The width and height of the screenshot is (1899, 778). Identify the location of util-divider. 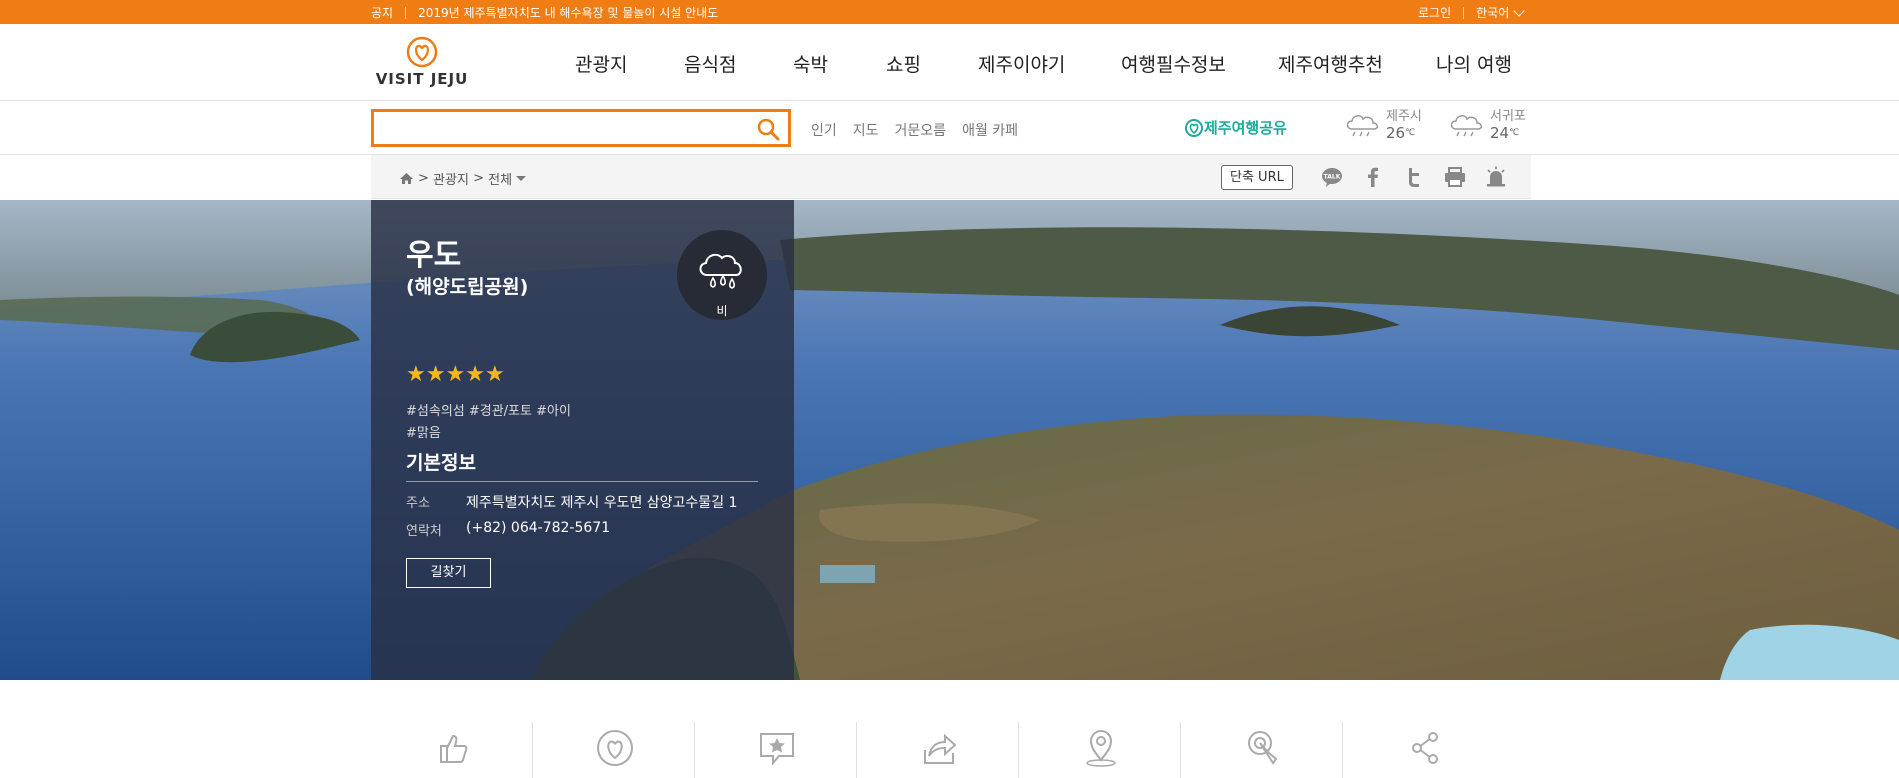
(1464, 12).